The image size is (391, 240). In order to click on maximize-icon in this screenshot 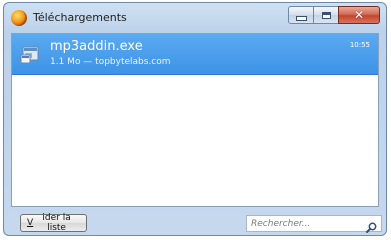, I will do `click(326, 15)`.